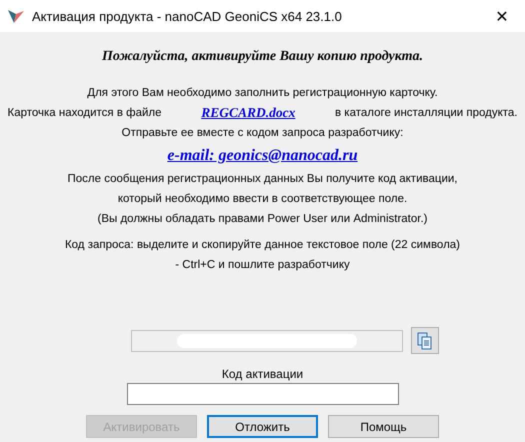 Image resolution: width=525 pixels, height=442 pixels. Describe the element at coordinates (263, 133) in the screenshot. I see `instruction-text: Отправьте ее вместе с кодом запроса разработчику:` at that location.